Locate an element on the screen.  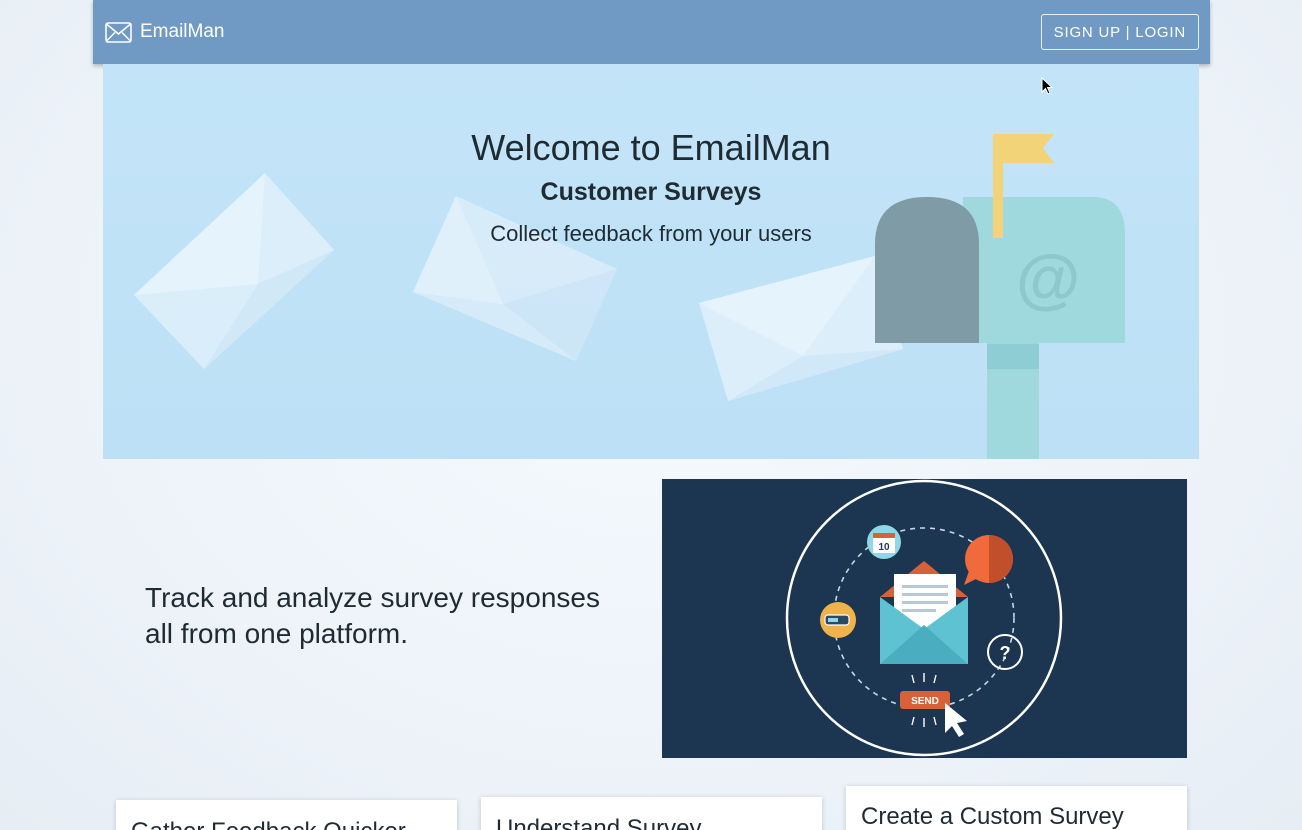
navbar: EmailMan SIGN UP | LOGIN is located at coordinates (651, 32).